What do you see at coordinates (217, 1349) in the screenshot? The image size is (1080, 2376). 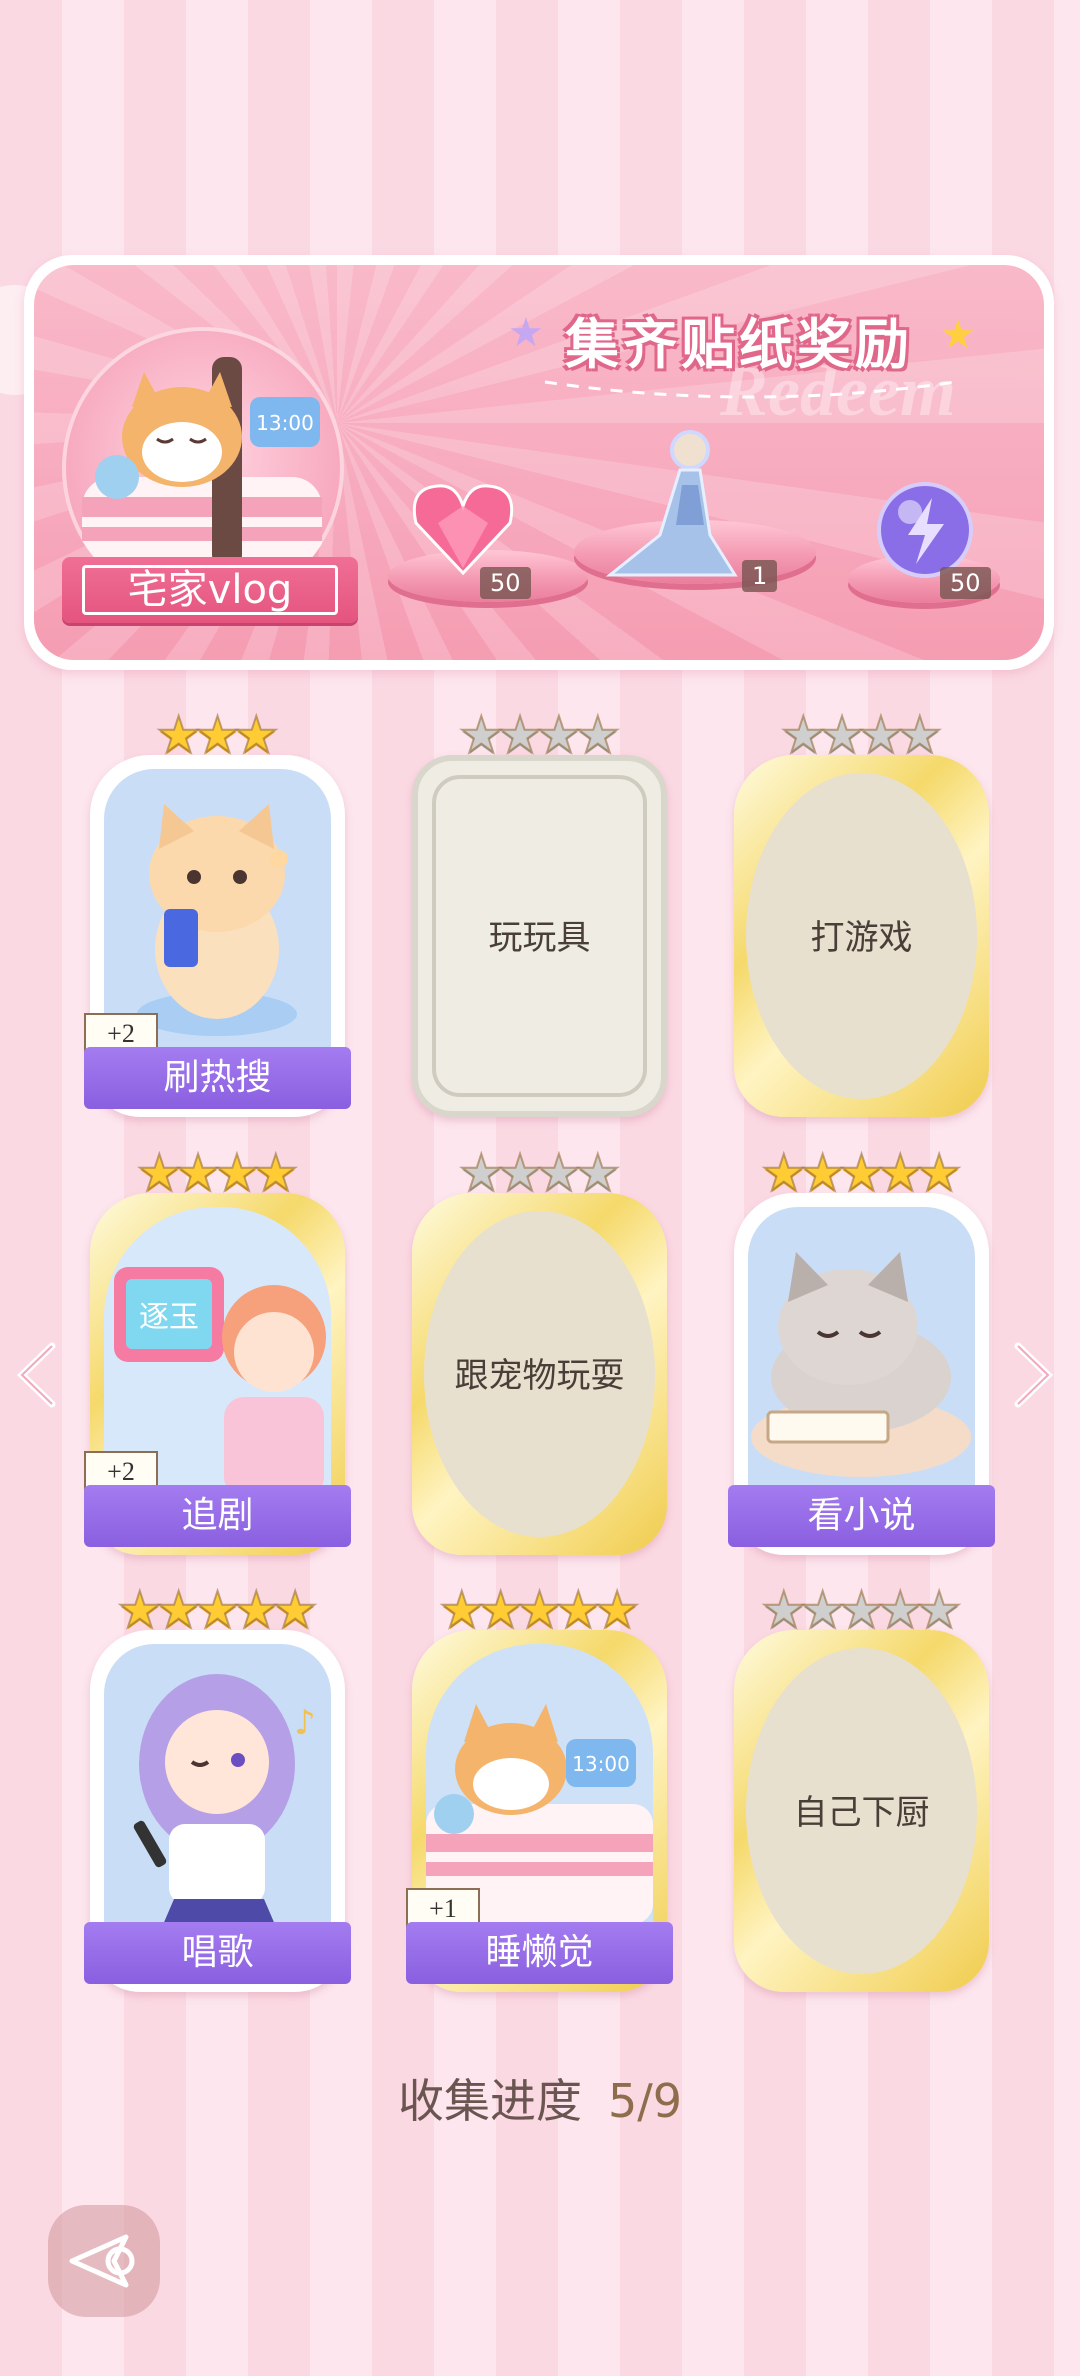 I see `sticker-card-4: 逐玉 ★★★★ +2 追剧` at bounding box center [217, 1349].